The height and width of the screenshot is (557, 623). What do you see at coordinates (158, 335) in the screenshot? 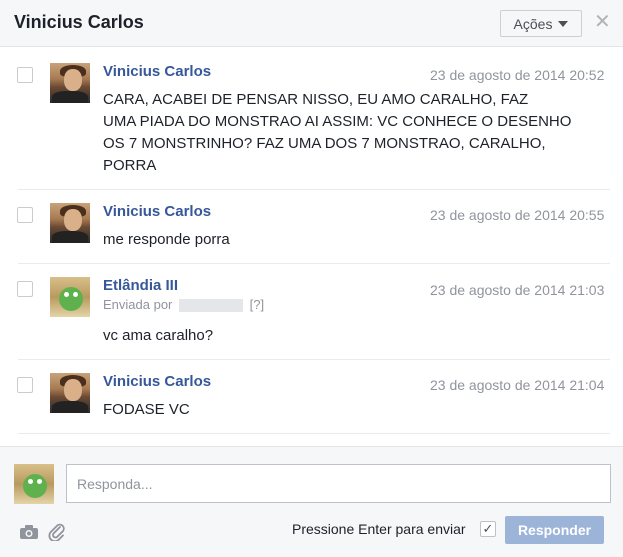
I see `message-line: vc ama caralho?` at bounding box center [158, 335].